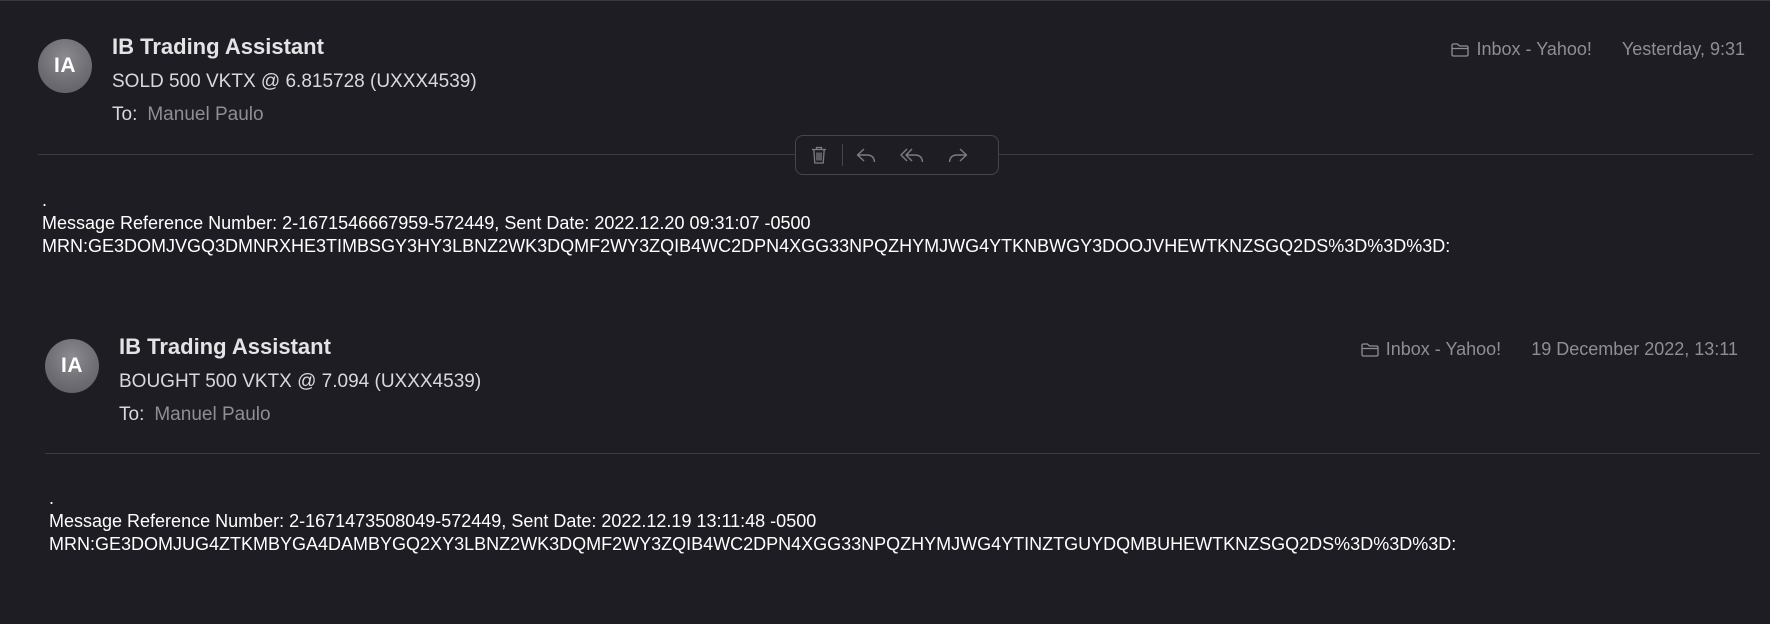 The width and height of the screenshot is (1770, 624). I want to click on forward-button, so click(958, 155).